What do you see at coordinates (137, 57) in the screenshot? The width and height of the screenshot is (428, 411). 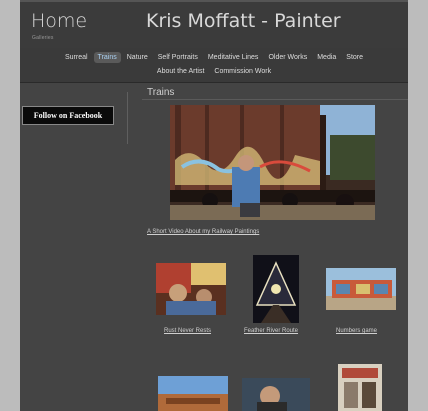 I see `nav-item-nature: Nature` at bounding box center [137, 57].